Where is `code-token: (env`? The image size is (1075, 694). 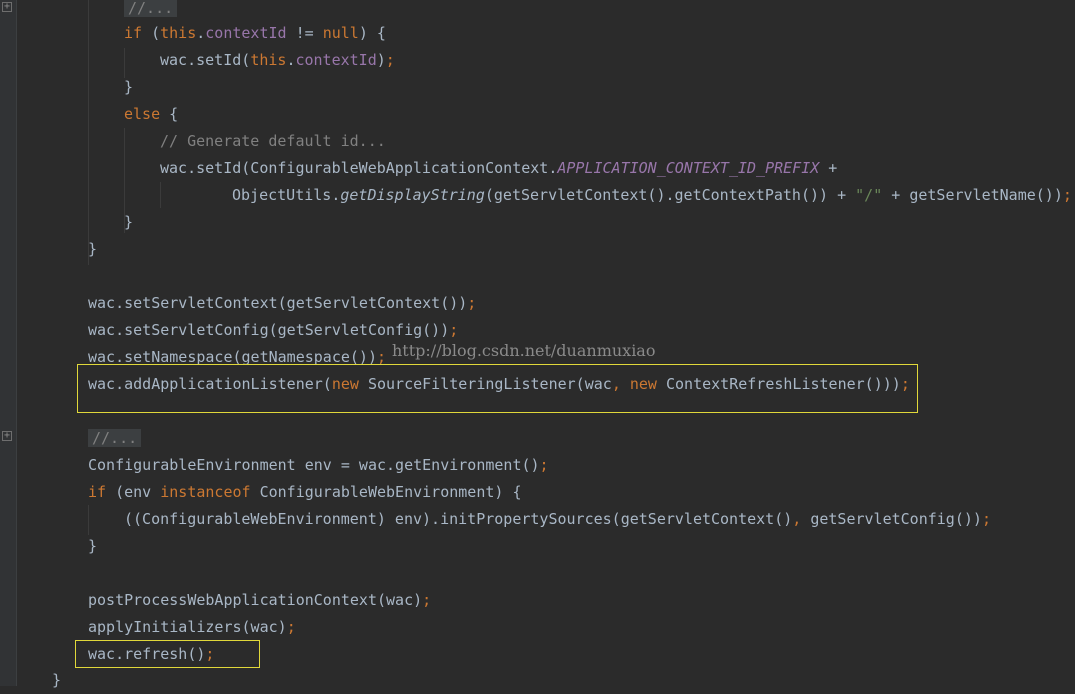
code-token: (env is located at coordinates (133, 492).